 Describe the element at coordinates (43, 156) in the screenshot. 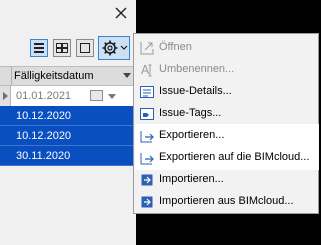

I see `due-date-cell: 30.11.2020` at that location.